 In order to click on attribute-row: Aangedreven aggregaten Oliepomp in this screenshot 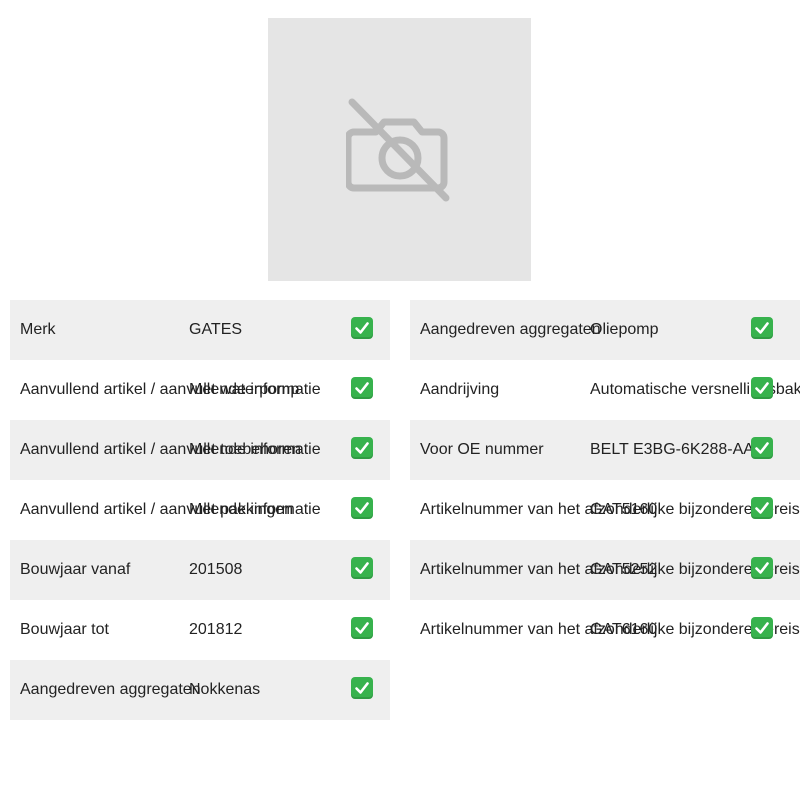, I will do `click(605, 330)`.